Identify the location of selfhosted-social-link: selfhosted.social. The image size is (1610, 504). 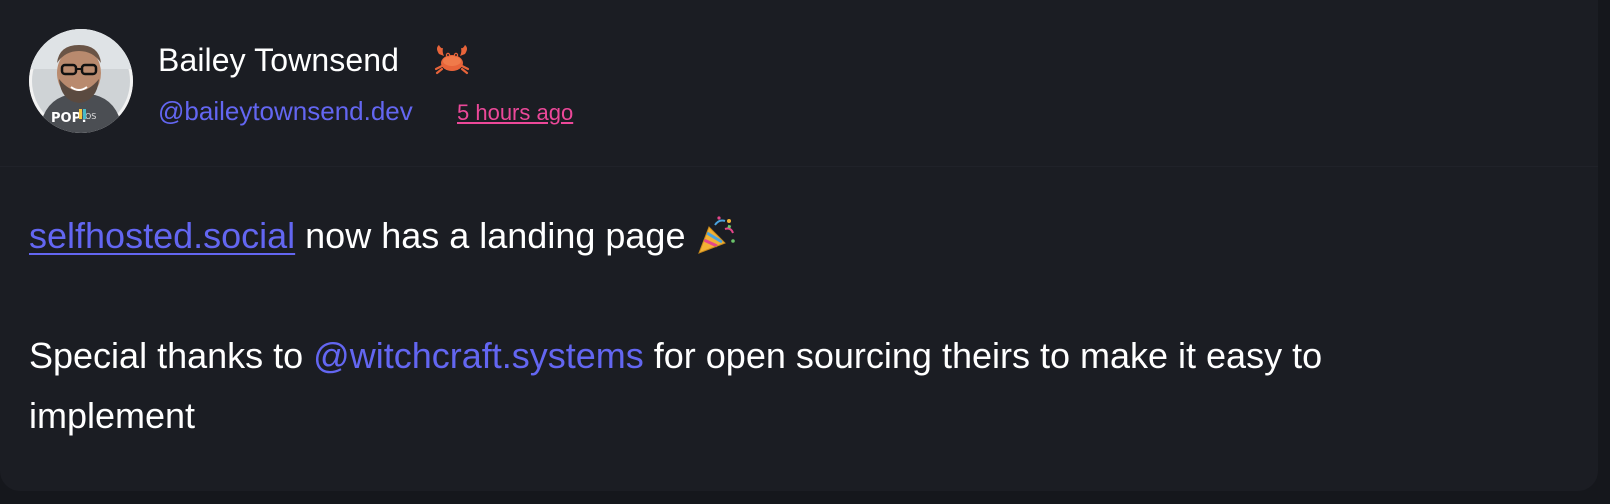
(162, 236).